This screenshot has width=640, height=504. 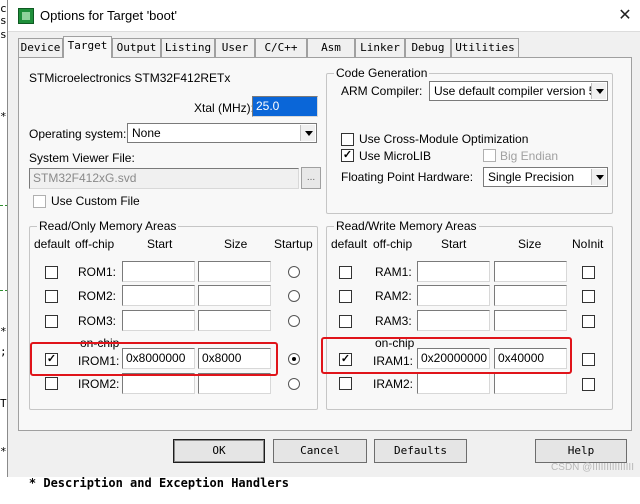 I want to click on ram-header-size: Size, so click(x=530, y=244).